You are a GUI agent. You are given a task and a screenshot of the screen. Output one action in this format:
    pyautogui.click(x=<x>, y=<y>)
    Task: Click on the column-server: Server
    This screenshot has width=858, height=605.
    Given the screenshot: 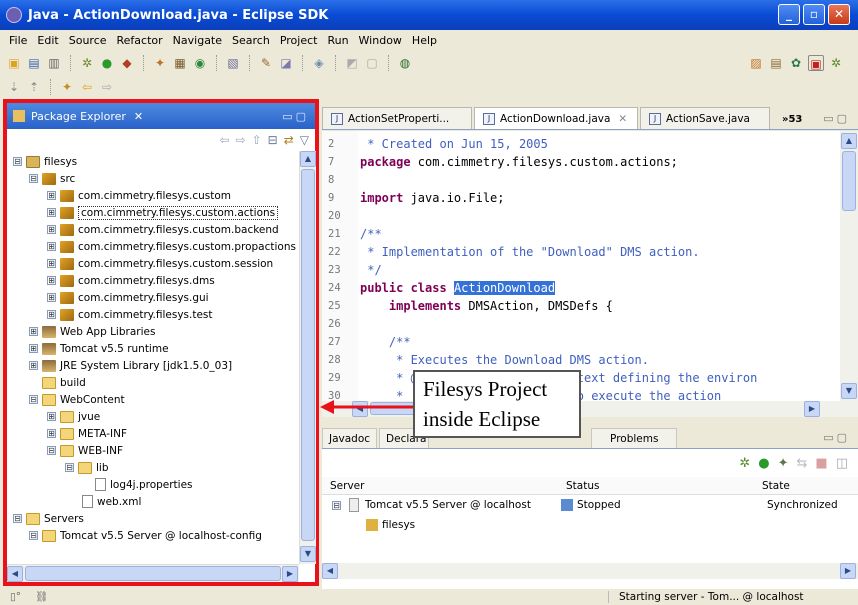 What is the action you would take?
    pyautogui.click(x=438, y=486)
    